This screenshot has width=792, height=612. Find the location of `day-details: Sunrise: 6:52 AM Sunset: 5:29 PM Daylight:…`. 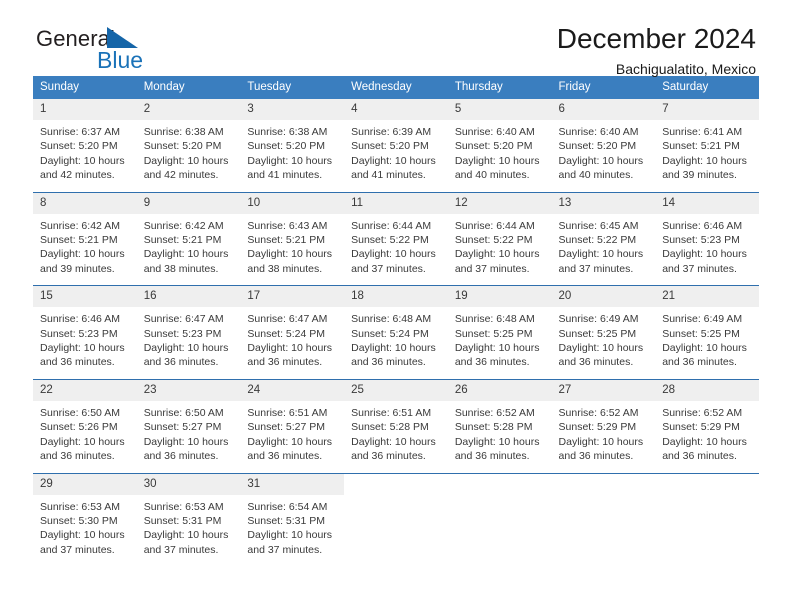

day-details: Sunrise: 6:52 AM Sunset: 5:29 PM Daylight:… is located at coordinates (707, 437).